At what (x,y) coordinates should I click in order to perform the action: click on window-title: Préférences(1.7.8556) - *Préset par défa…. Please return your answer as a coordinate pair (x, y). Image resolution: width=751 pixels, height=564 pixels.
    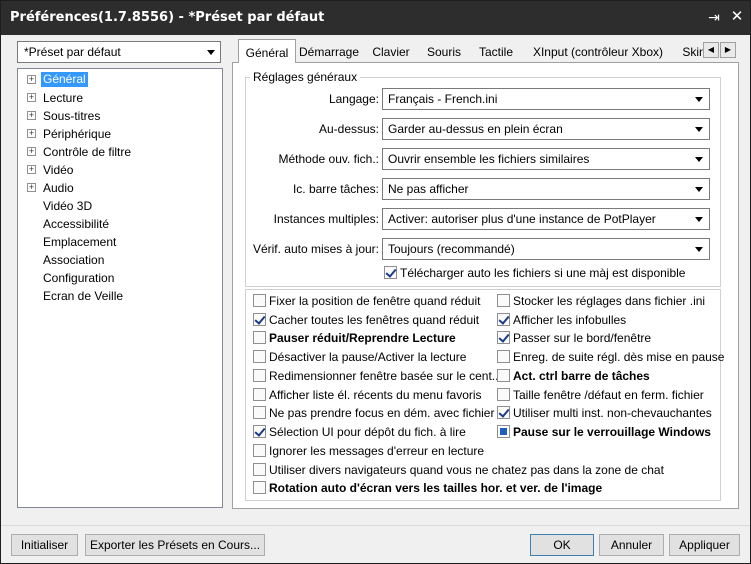
    Looking at the image, I should click on (167, 17).